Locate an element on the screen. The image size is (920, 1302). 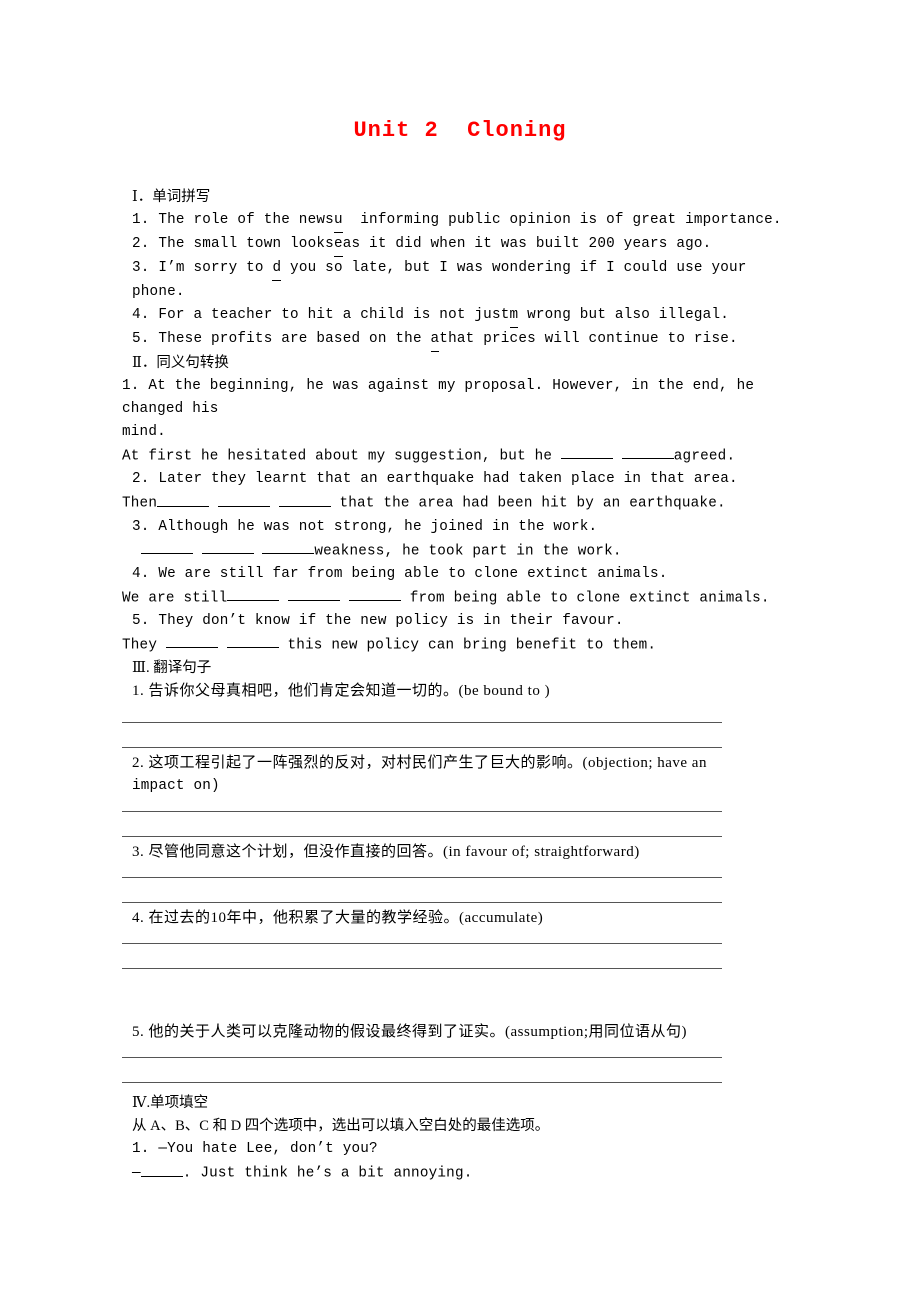
s2-item-4-answer-pre: We are still is located at coordinates (175, 598).